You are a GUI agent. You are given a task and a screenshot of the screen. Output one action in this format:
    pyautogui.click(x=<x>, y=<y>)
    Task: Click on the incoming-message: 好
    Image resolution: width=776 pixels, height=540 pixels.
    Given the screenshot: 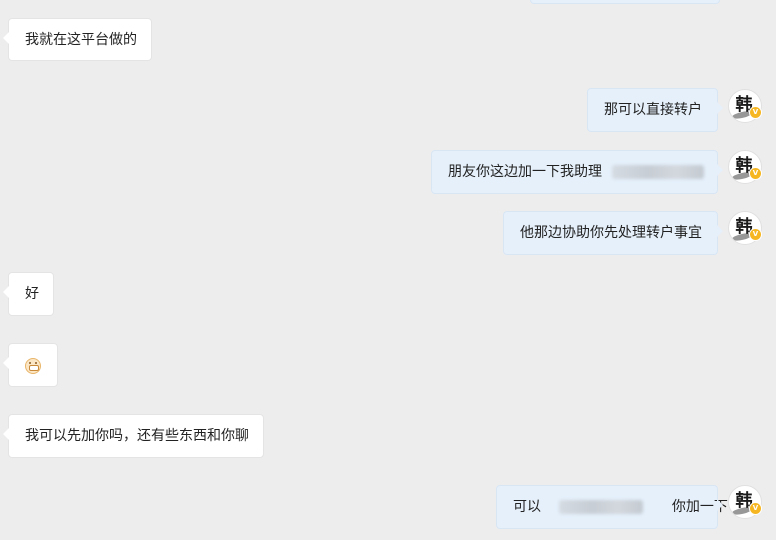 What is the action you would take?
    pyautogui.click(x=28, y=294)
    